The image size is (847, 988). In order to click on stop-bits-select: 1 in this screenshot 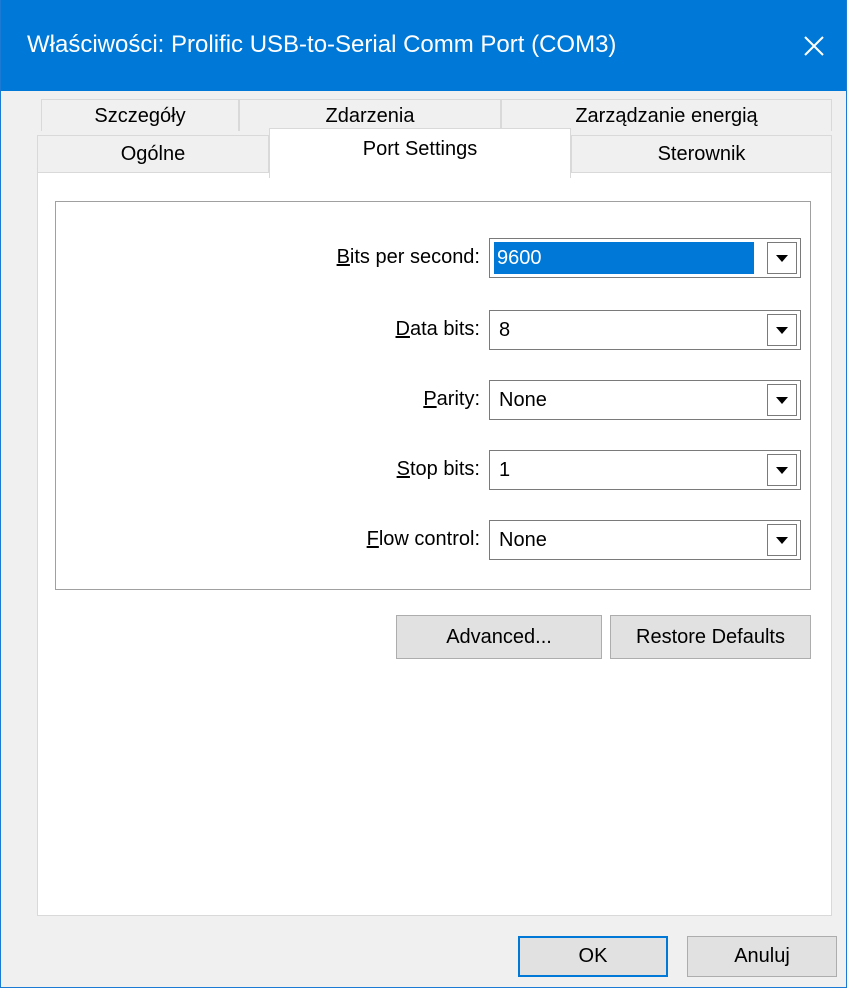, I will do `click(645, 470)`.